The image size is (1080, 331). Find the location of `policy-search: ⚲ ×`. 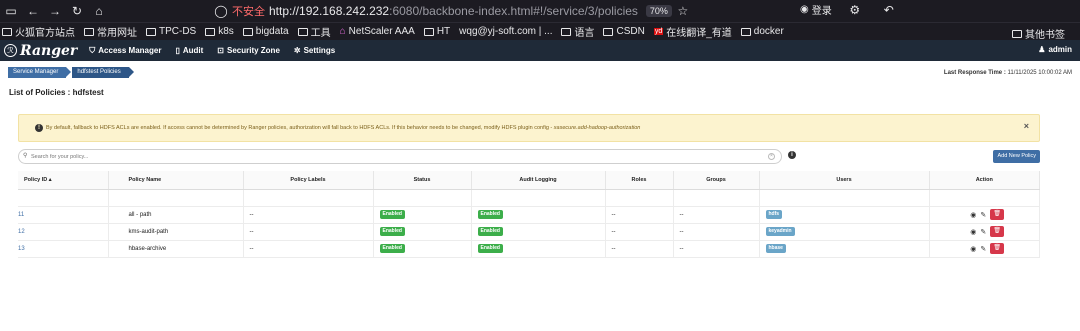

policy-search: ⚲ × is located at coordinates (400, 156).